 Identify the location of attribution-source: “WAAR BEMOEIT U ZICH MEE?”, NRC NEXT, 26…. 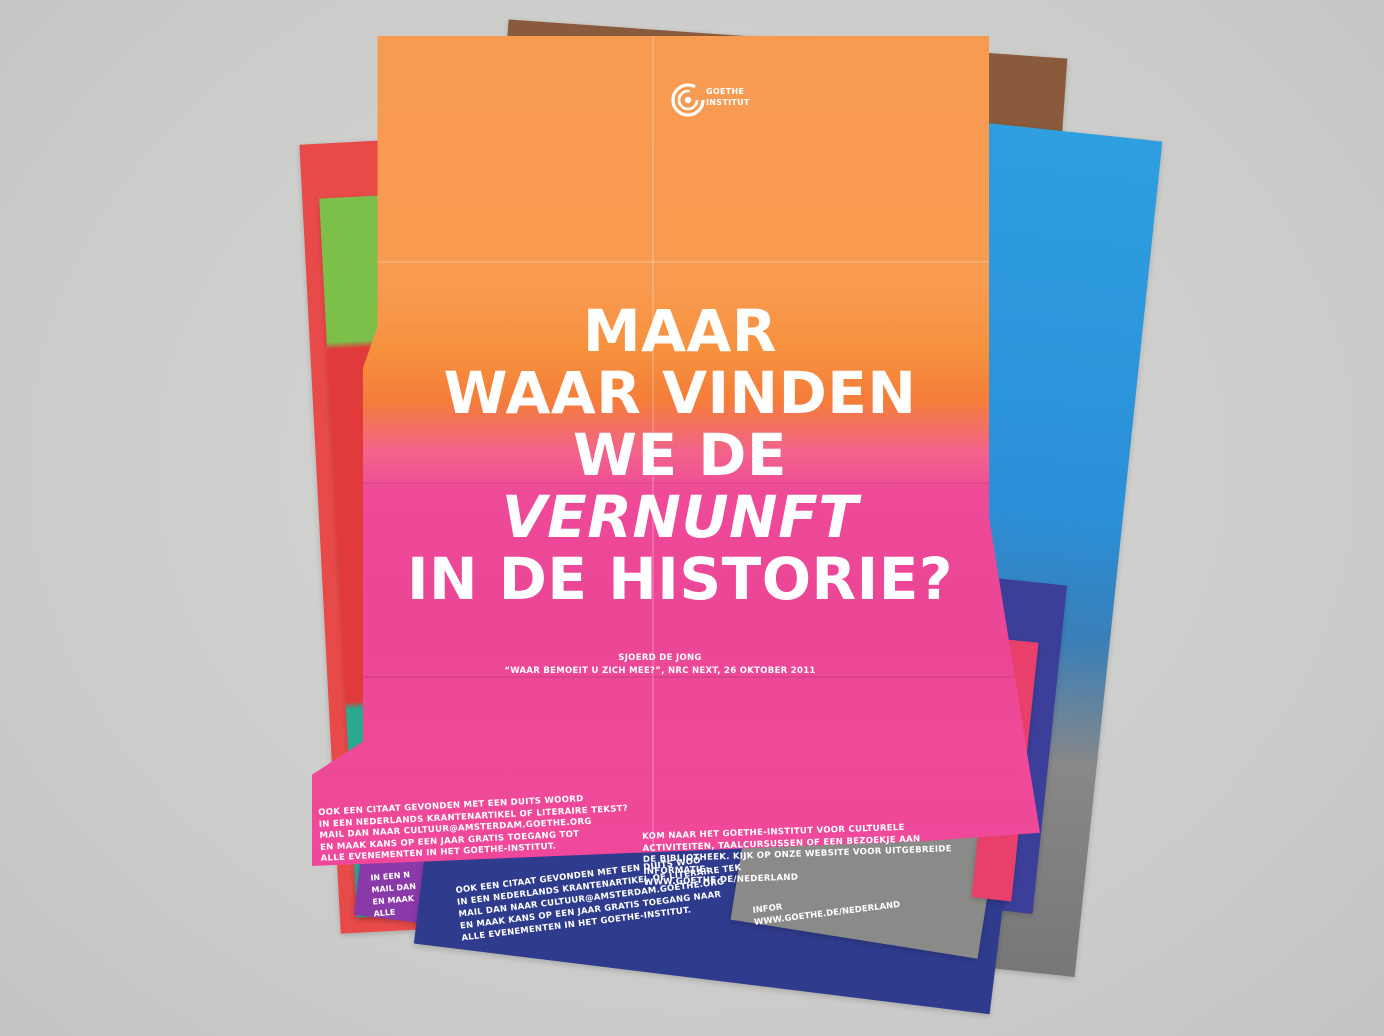
(660, 671).